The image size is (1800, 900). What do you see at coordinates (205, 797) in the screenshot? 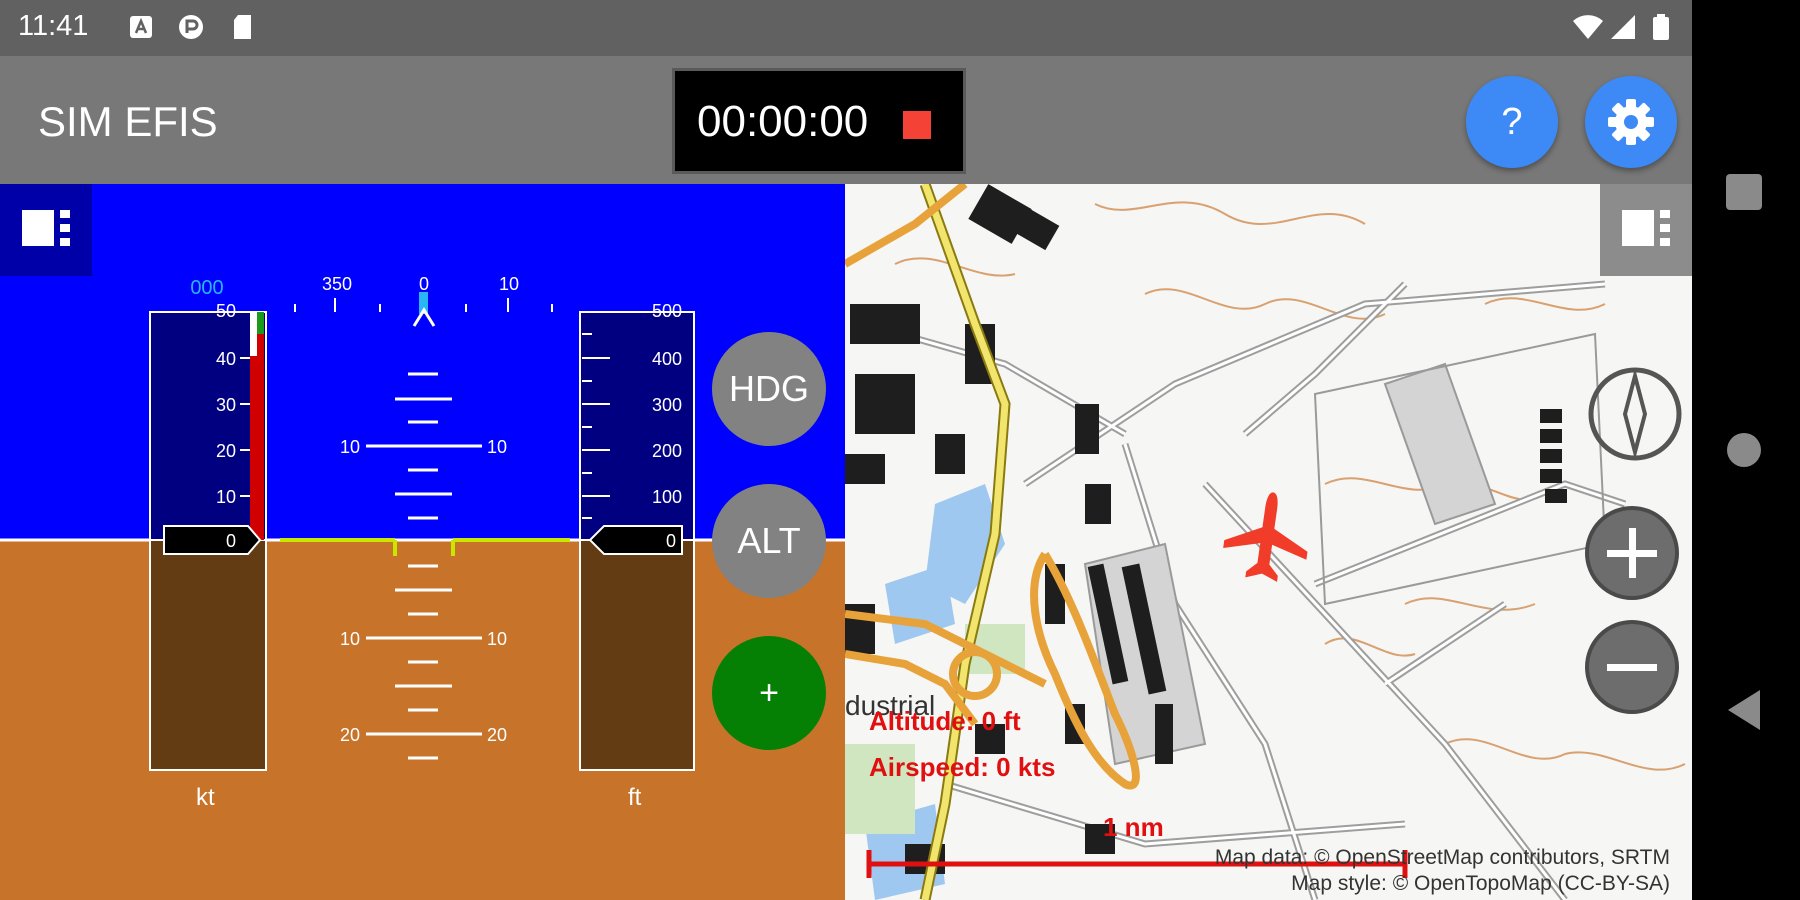
I see `speed-unit: kt` at bounding box center [205, 797].